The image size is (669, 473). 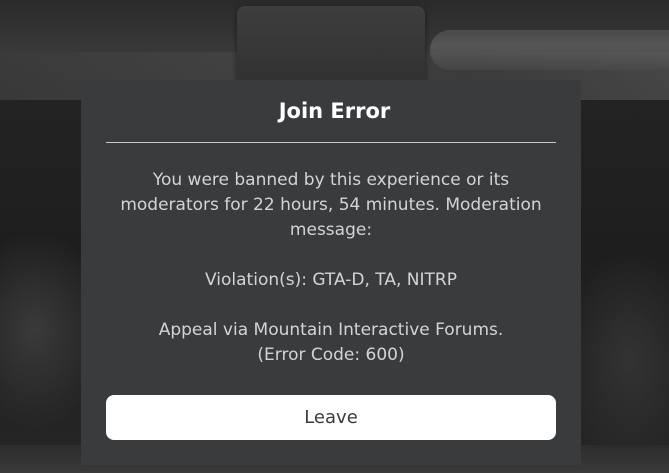 What do you see at coordinates (549, 50) in the screenshot?
I see `background-highlight` at bounding box center [549, 50].